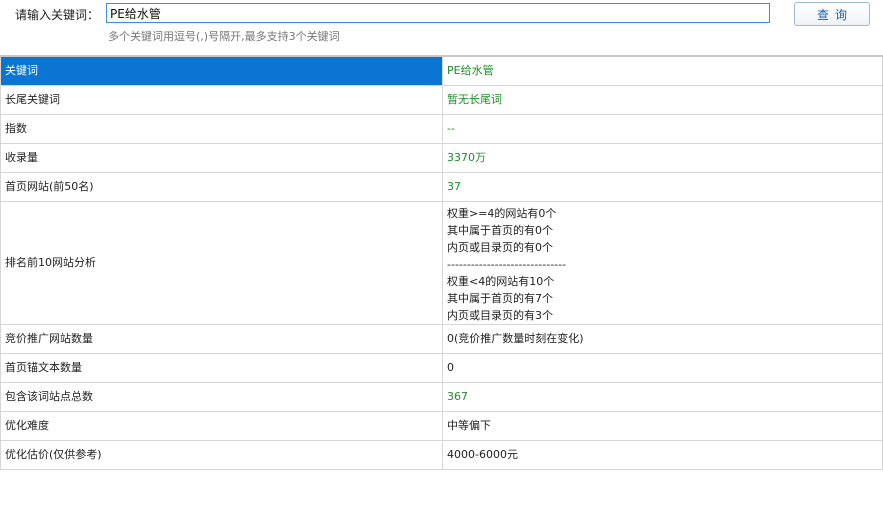 This screenshot has height=510, width=883. Describe the element at coordinates (438, 13) in the screenshot. I see `keyword-input` at that location.